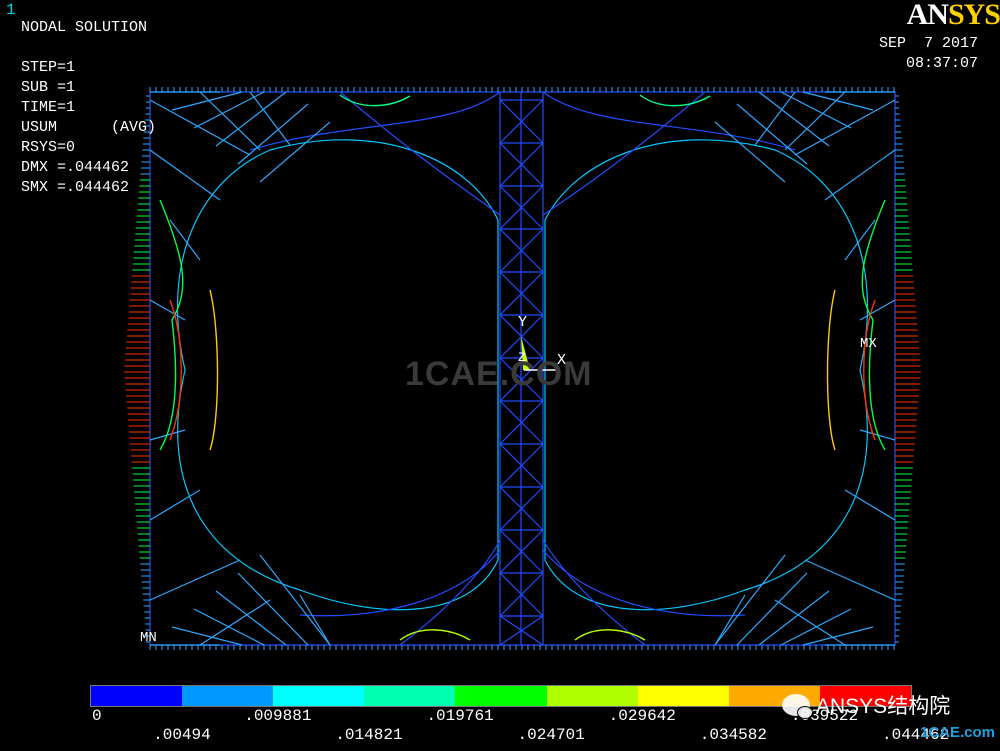 The width and height of the screenshot is (1000, 751). Describe the element at coordinates (831, 370) in the screenshot. I see `contour-right-inner` at that location.